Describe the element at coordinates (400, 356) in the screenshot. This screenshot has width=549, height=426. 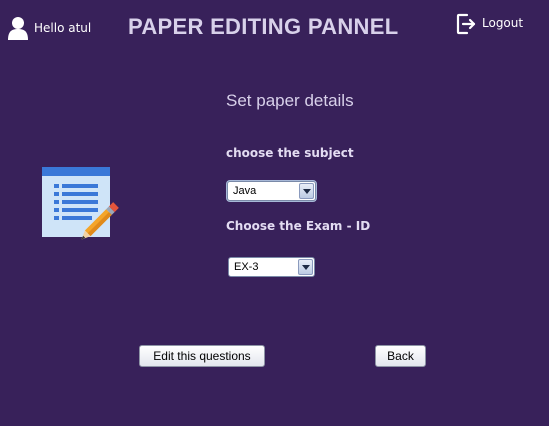
I see `back-button: Back` at that location.